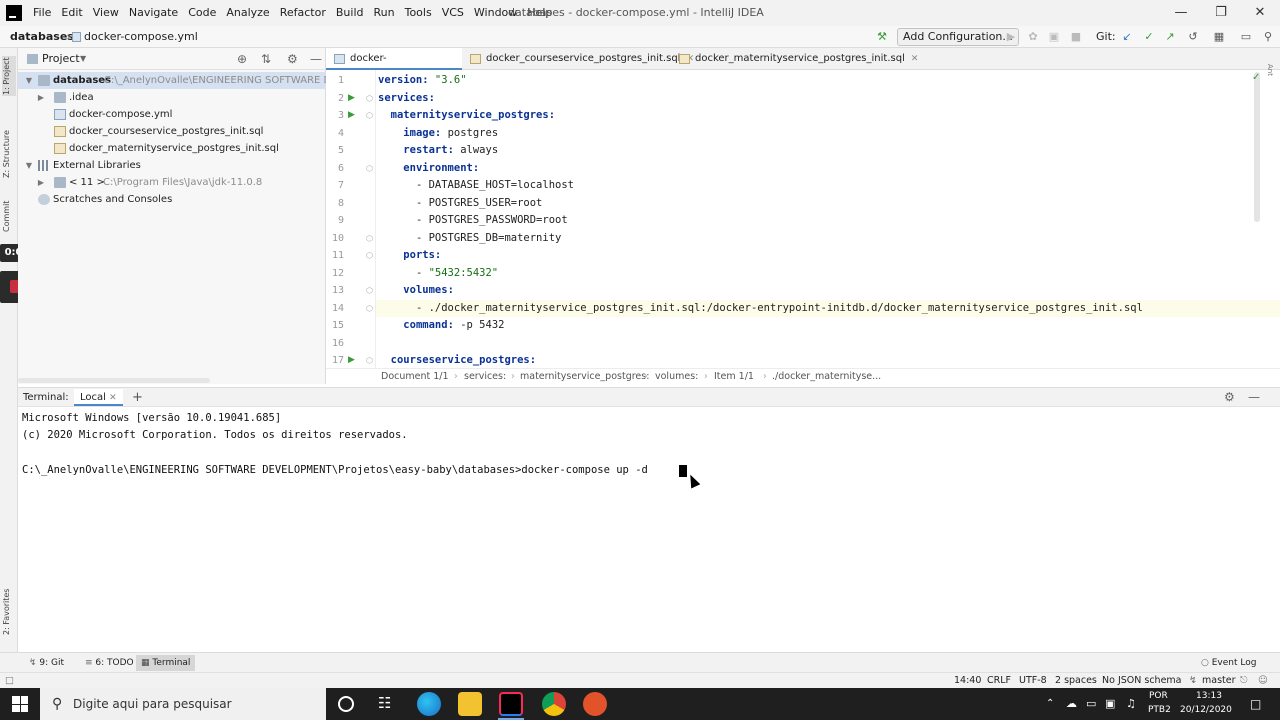  Describe the element at coordinates (1258, 13) in the screenshot. I see `close-window-icon: ✕` at that location.